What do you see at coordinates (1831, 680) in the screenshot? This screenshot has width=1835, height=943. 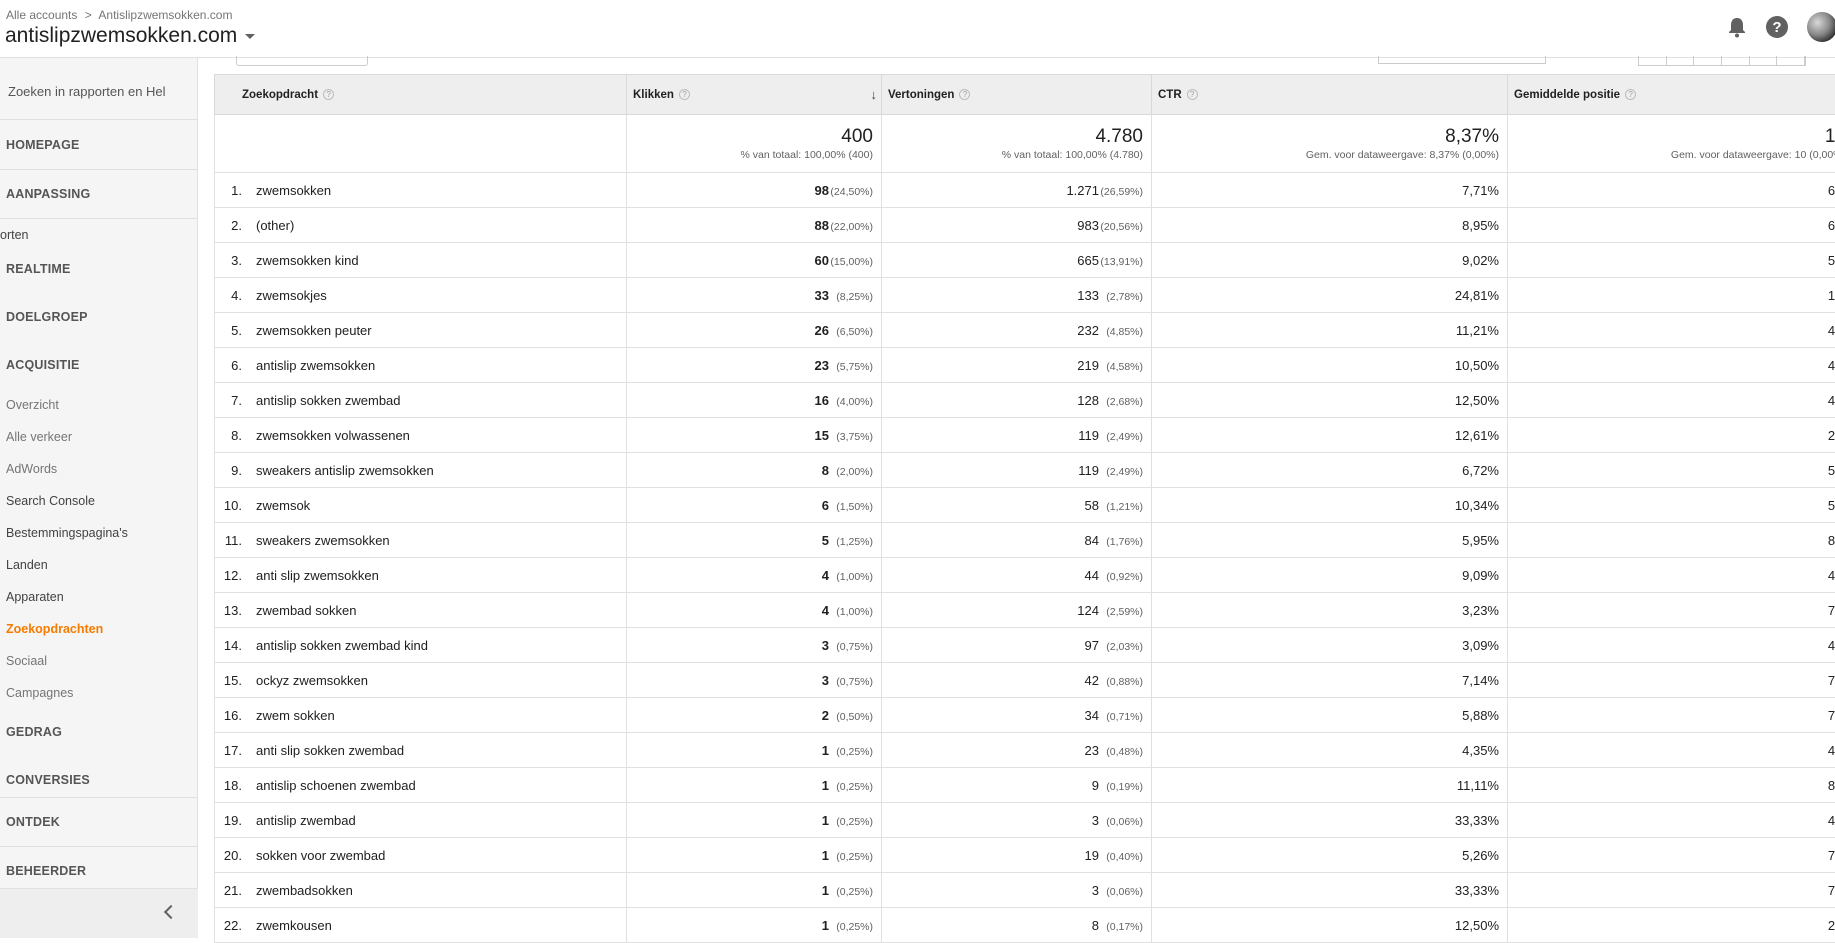 I see `position-value: 7,0` at bounding box center [1831, 680].